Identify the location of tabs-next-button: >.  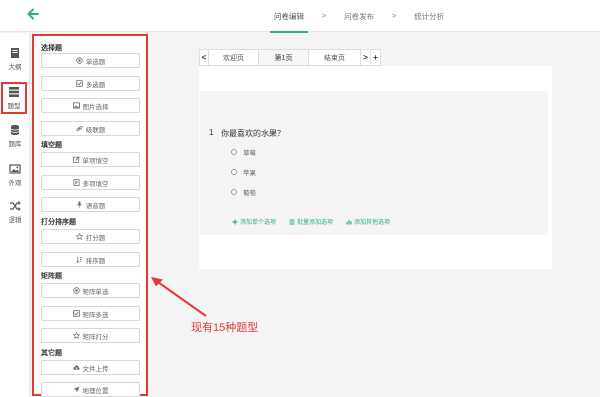
(366, 57).